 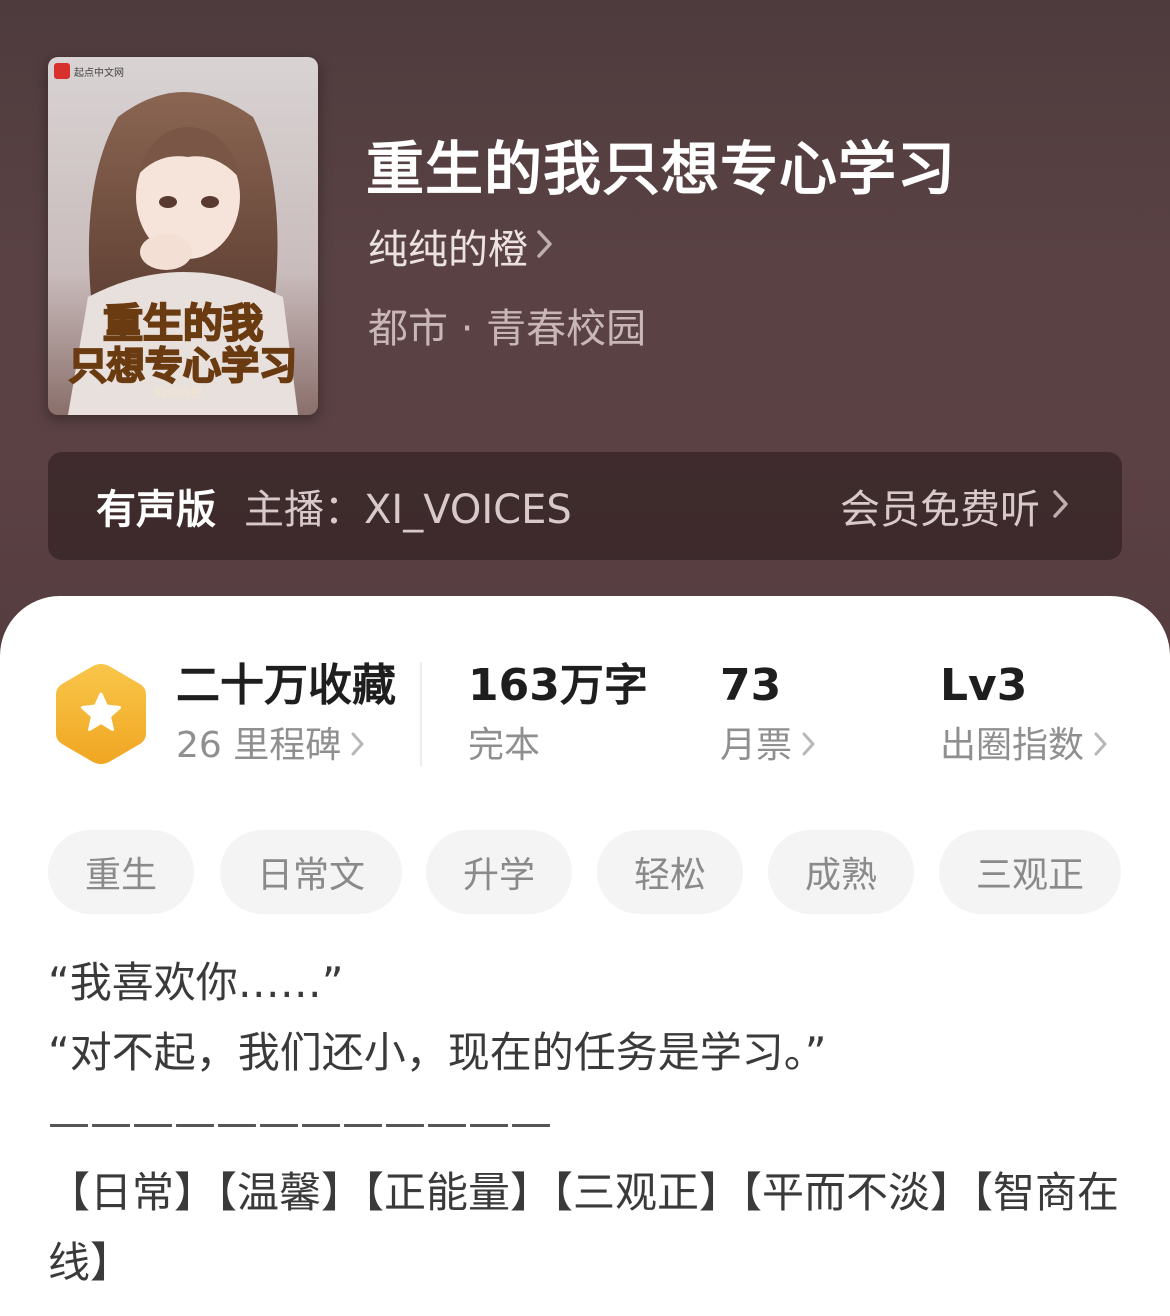 What do you see at coordinates (661, 169) in the screenshot?
I see `book-title: 重生的我只想专心学习` at bounding box center [661, 169].